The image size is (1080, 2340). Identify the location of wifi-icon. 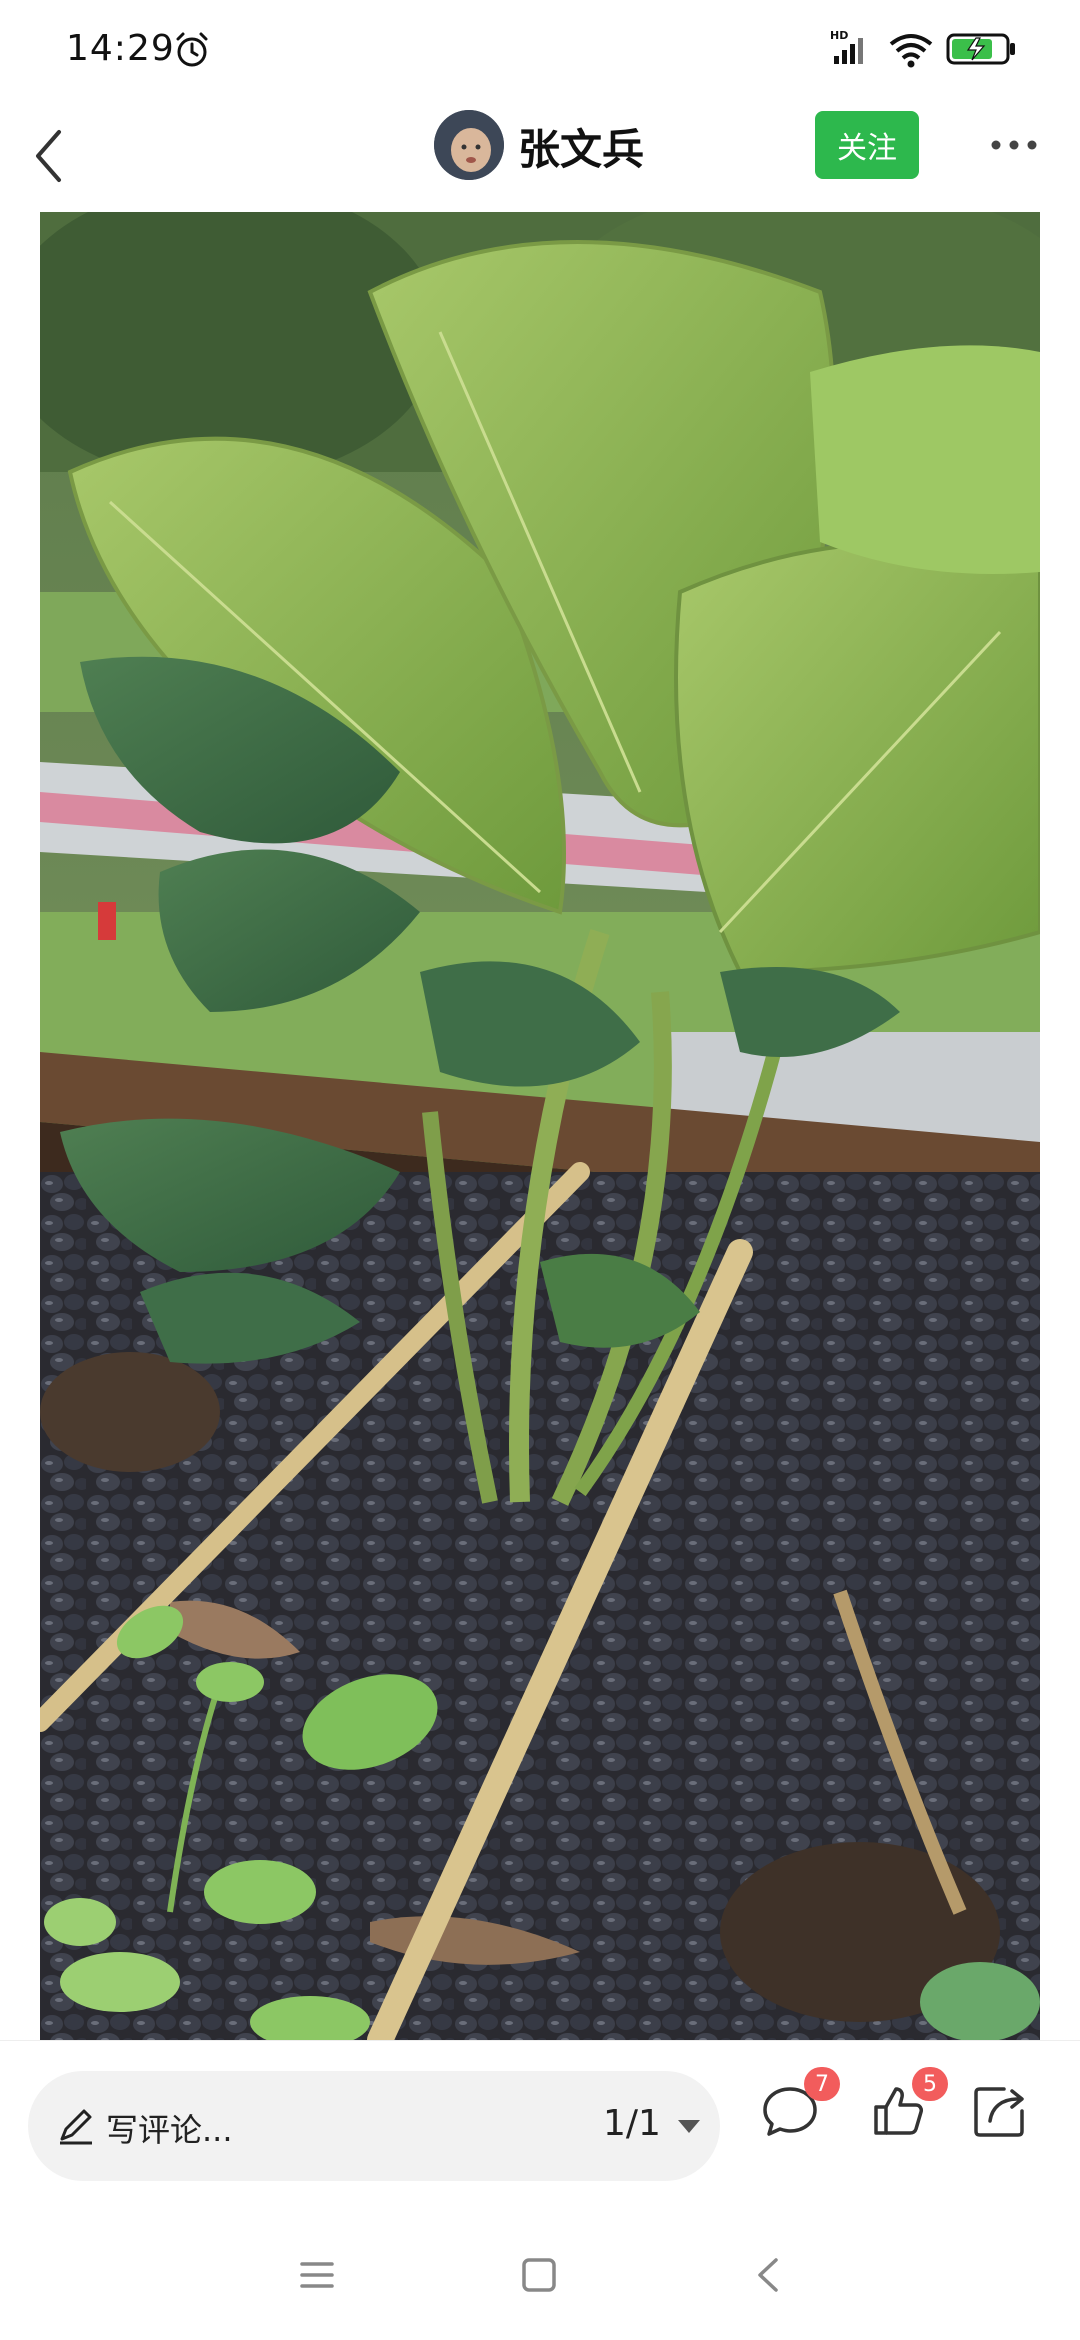
(911, 51).